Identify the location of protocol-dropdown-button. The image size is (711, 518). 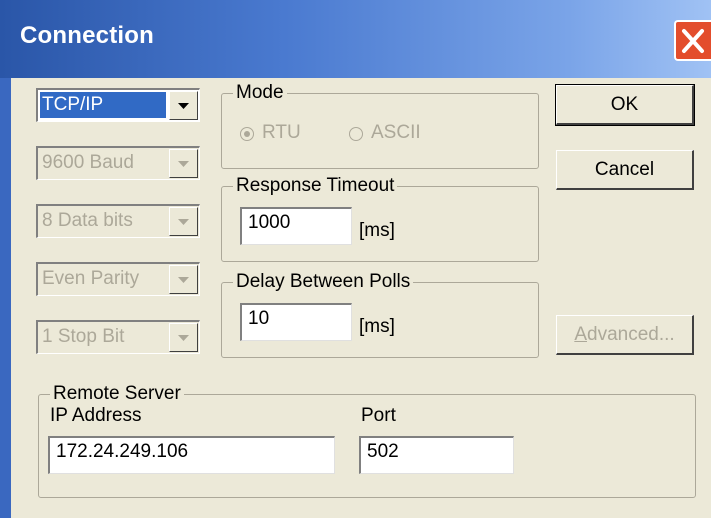
(183, 105).